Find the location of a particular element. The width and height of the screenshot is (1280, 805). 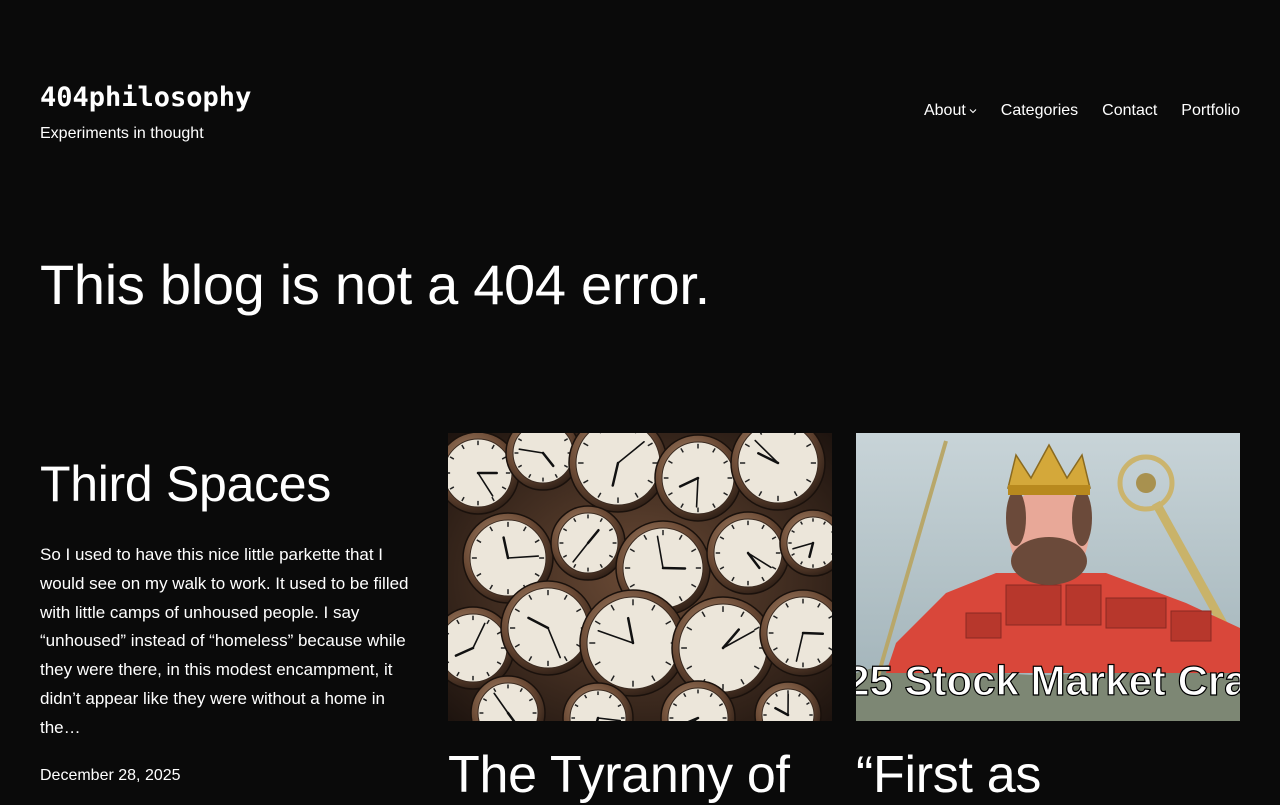

post-thumbnail-stock-market: 2025 Stock Market Crash is located at coordinates (1048, 577).